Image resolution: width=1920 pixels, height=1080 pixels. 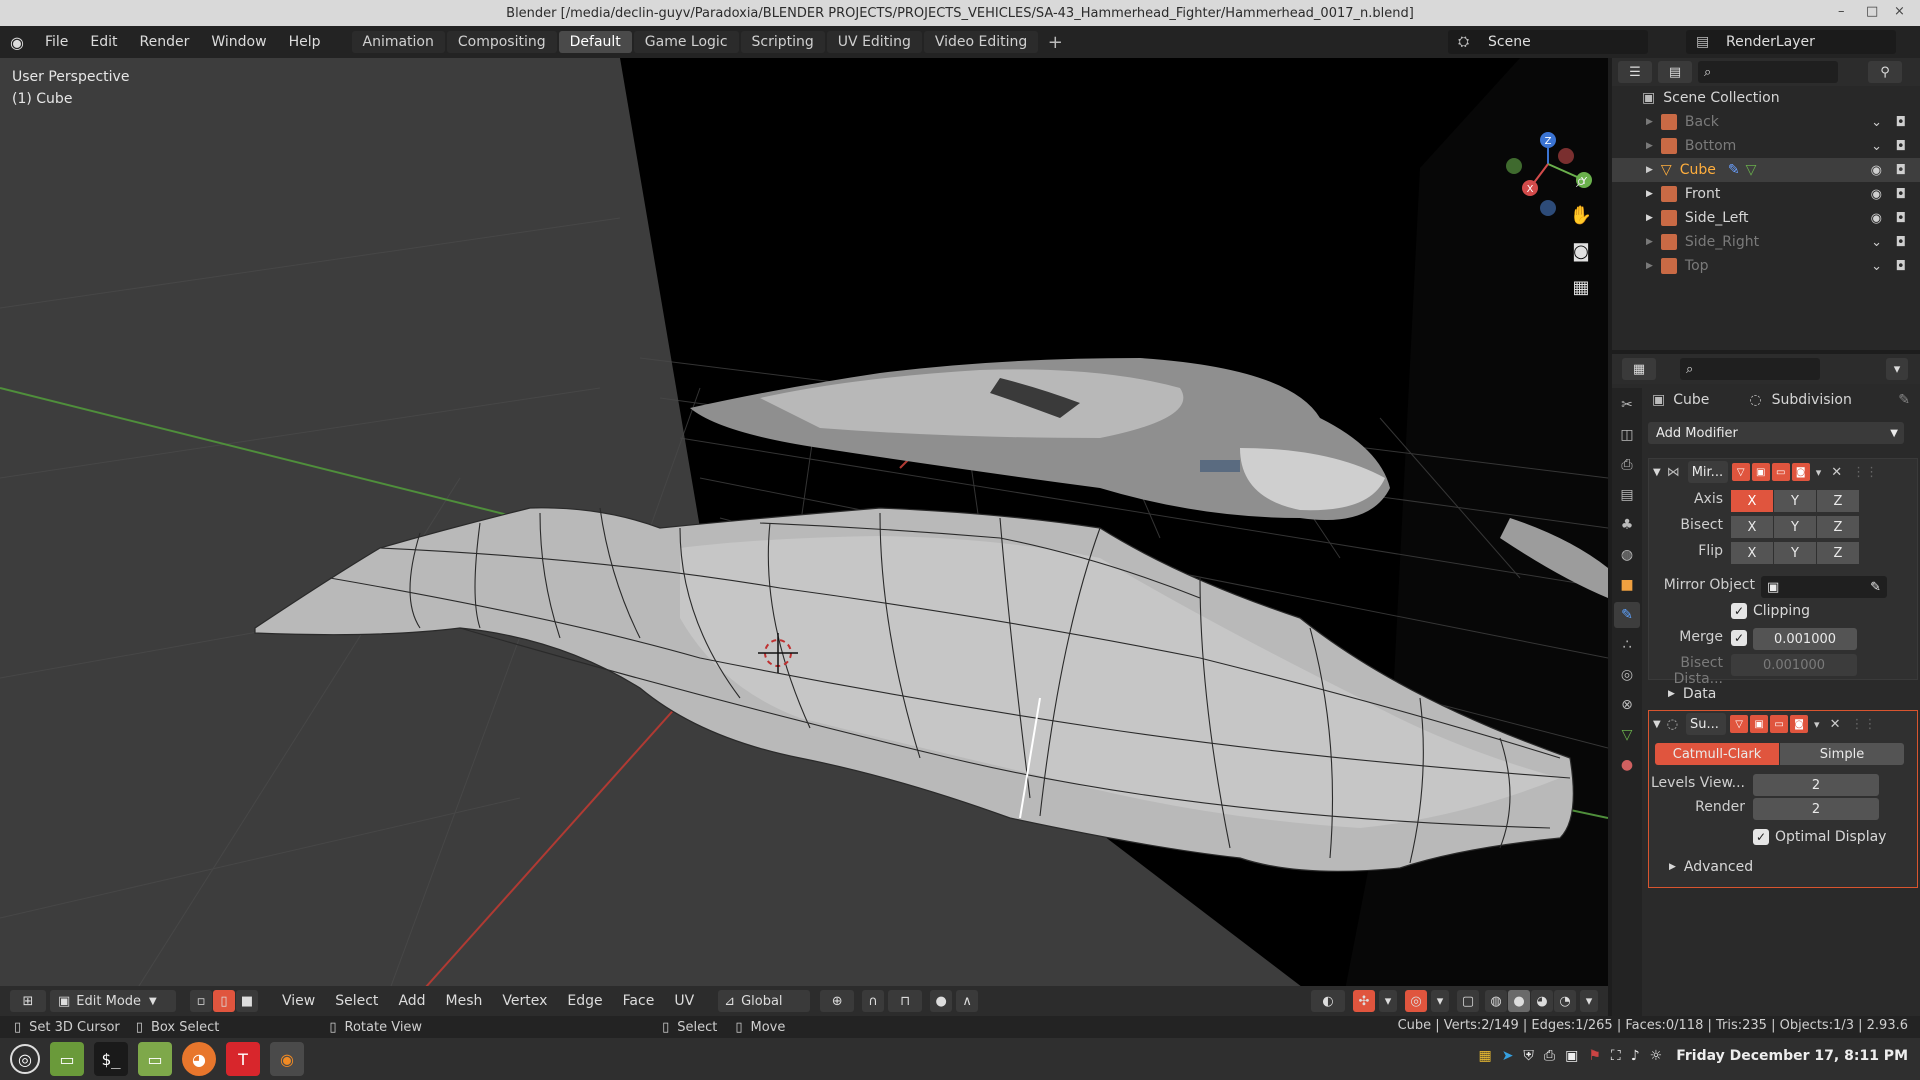 I want to click on data-tab-icon: ▽, so click(x=1627, y=735).